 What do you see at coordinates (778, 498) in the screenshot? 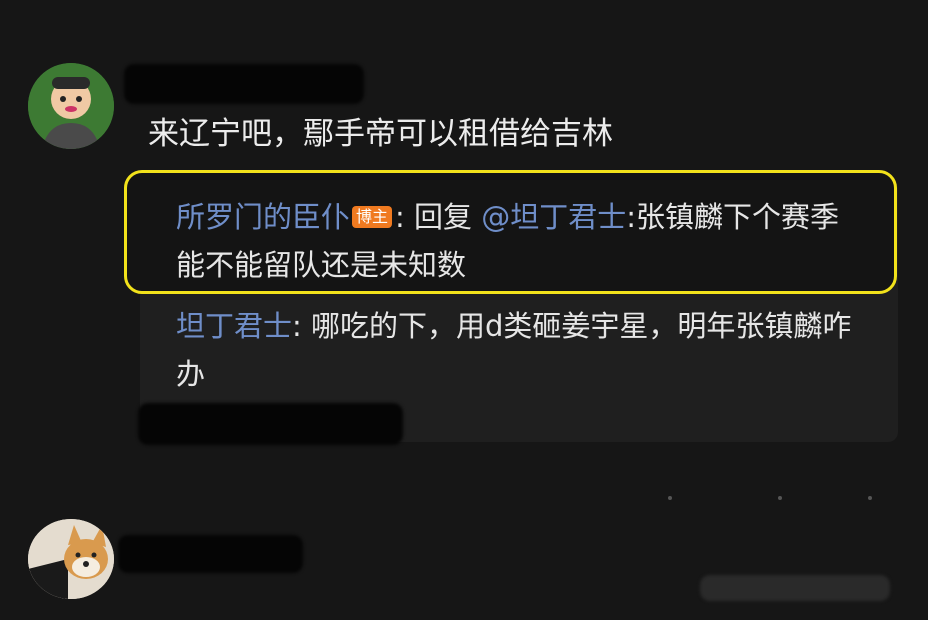
I see `divider-dots` at bounding box center [778, 498].